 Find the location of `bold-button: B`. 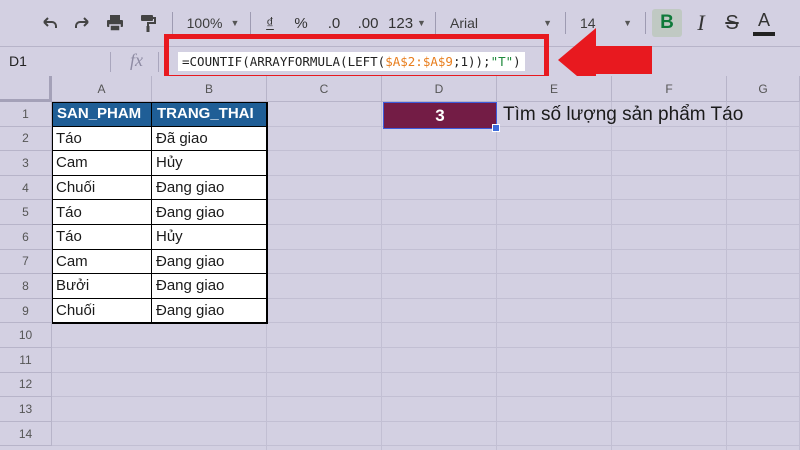

bold-button: B is located at coordinates (667, 23).